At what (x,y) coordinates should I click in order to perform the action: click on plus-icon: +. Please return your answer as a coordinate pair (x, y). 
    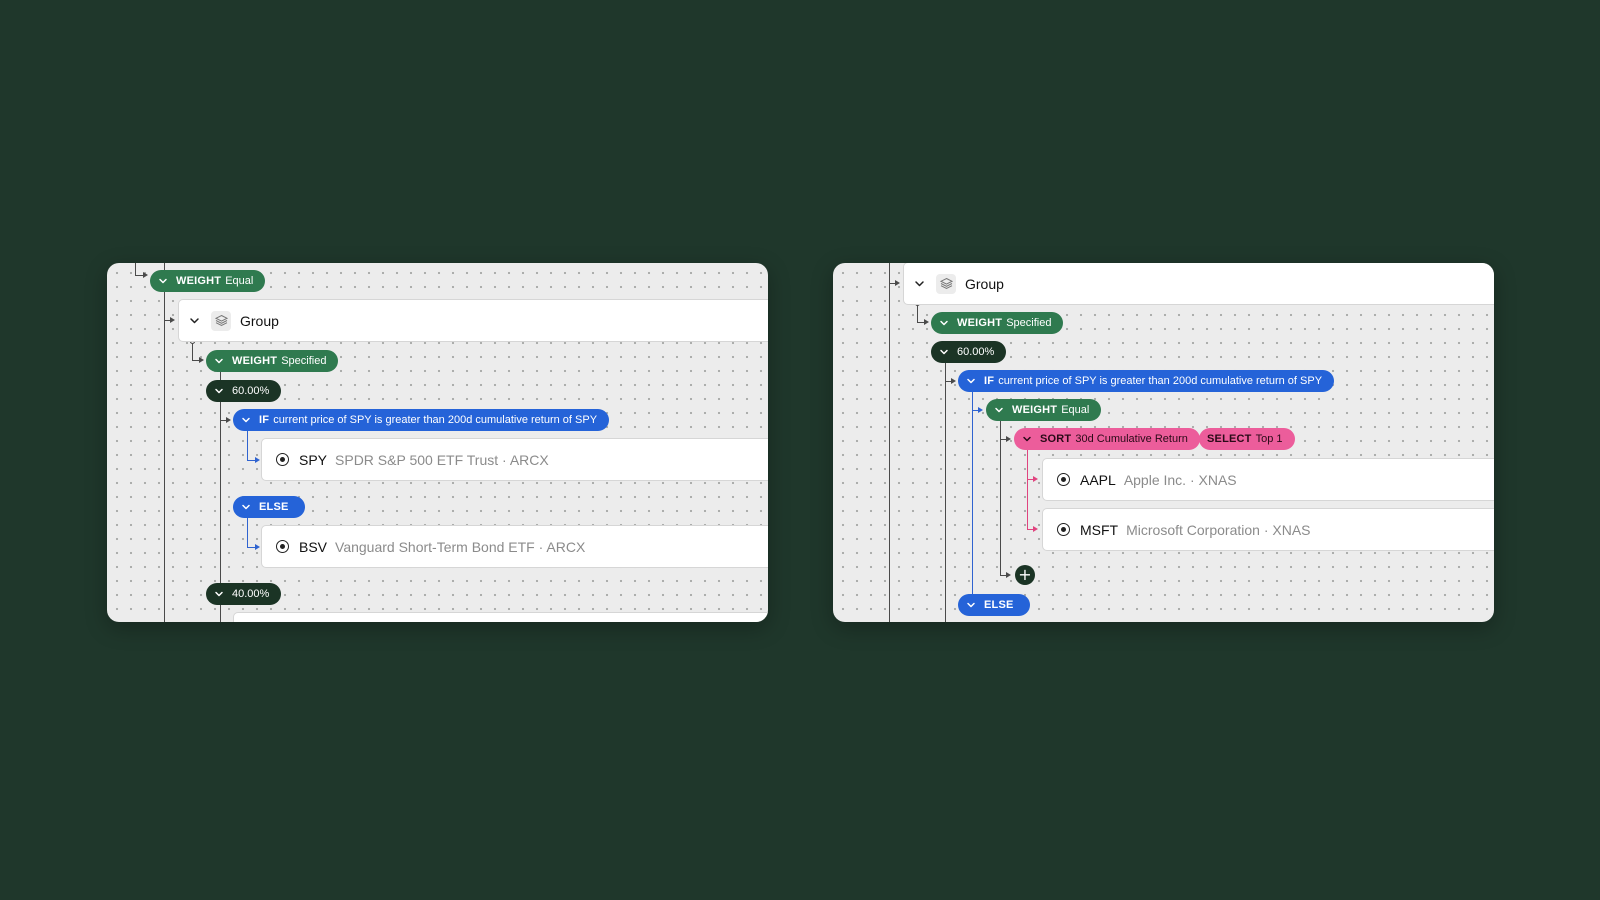
    Looking at the image, I should click on (1025, 574).